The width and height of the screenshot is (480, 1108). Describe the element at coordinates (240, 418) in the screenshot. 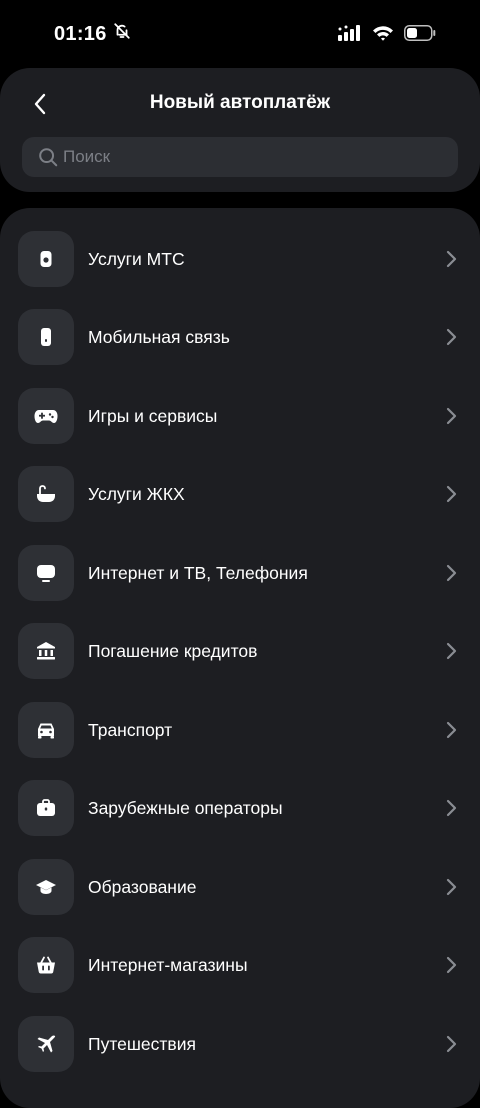

I see `category-item-games: Игры и сервисы` at that location.